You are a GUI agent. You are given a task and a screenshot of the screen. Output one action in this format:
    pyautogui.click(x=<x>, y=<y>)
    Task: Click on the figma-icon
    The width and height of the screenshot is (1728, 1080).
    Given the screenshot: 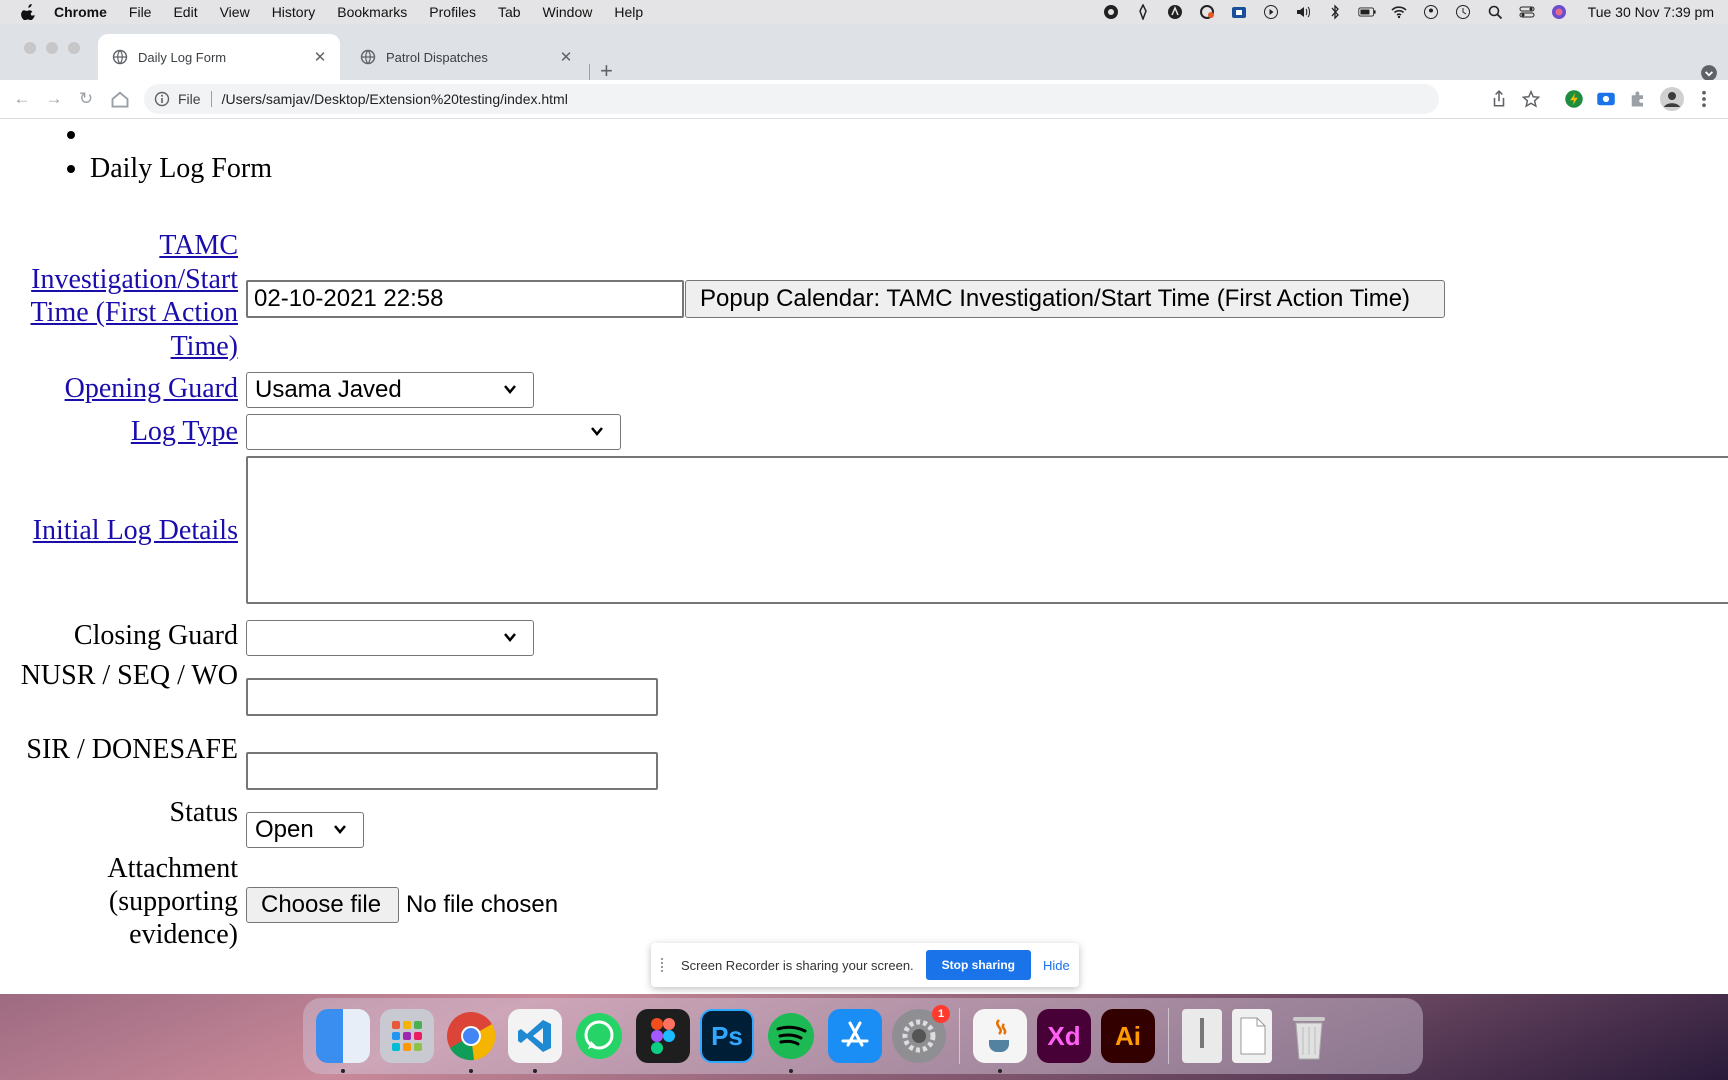 What is the action you would take?
    pyautogui.click(x=663, y=1036)
    